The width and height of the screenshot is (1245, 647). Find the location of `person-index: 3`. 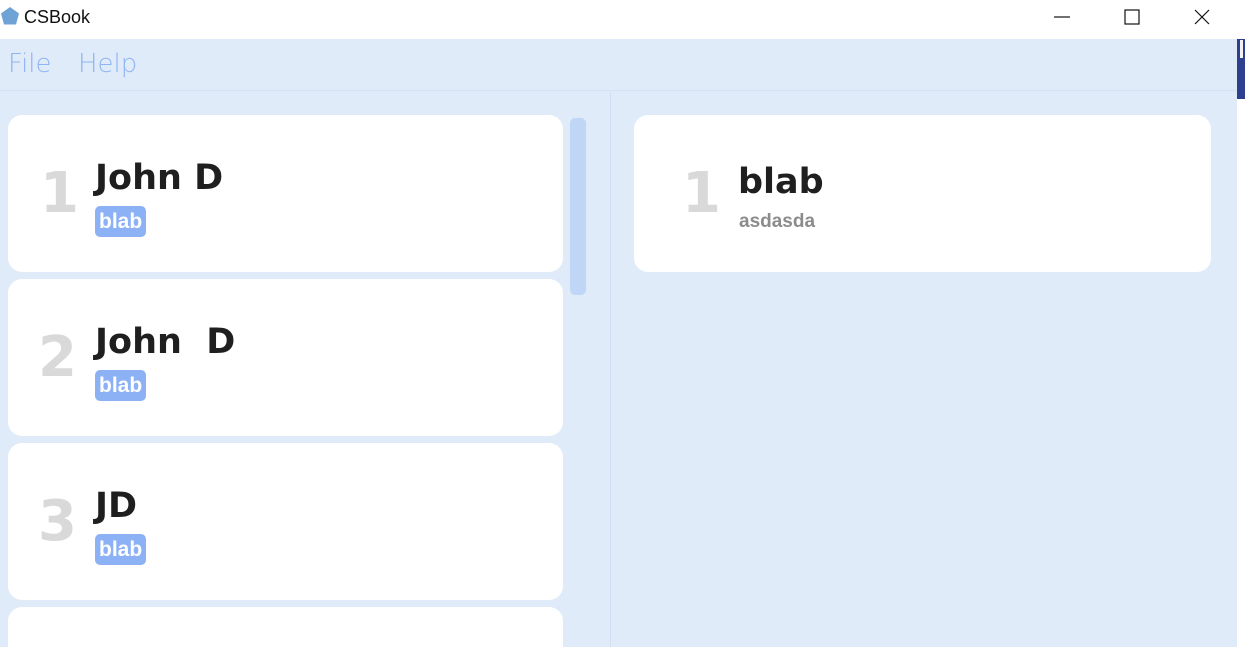

person-index: 3 is located at coordinates (57, 521).